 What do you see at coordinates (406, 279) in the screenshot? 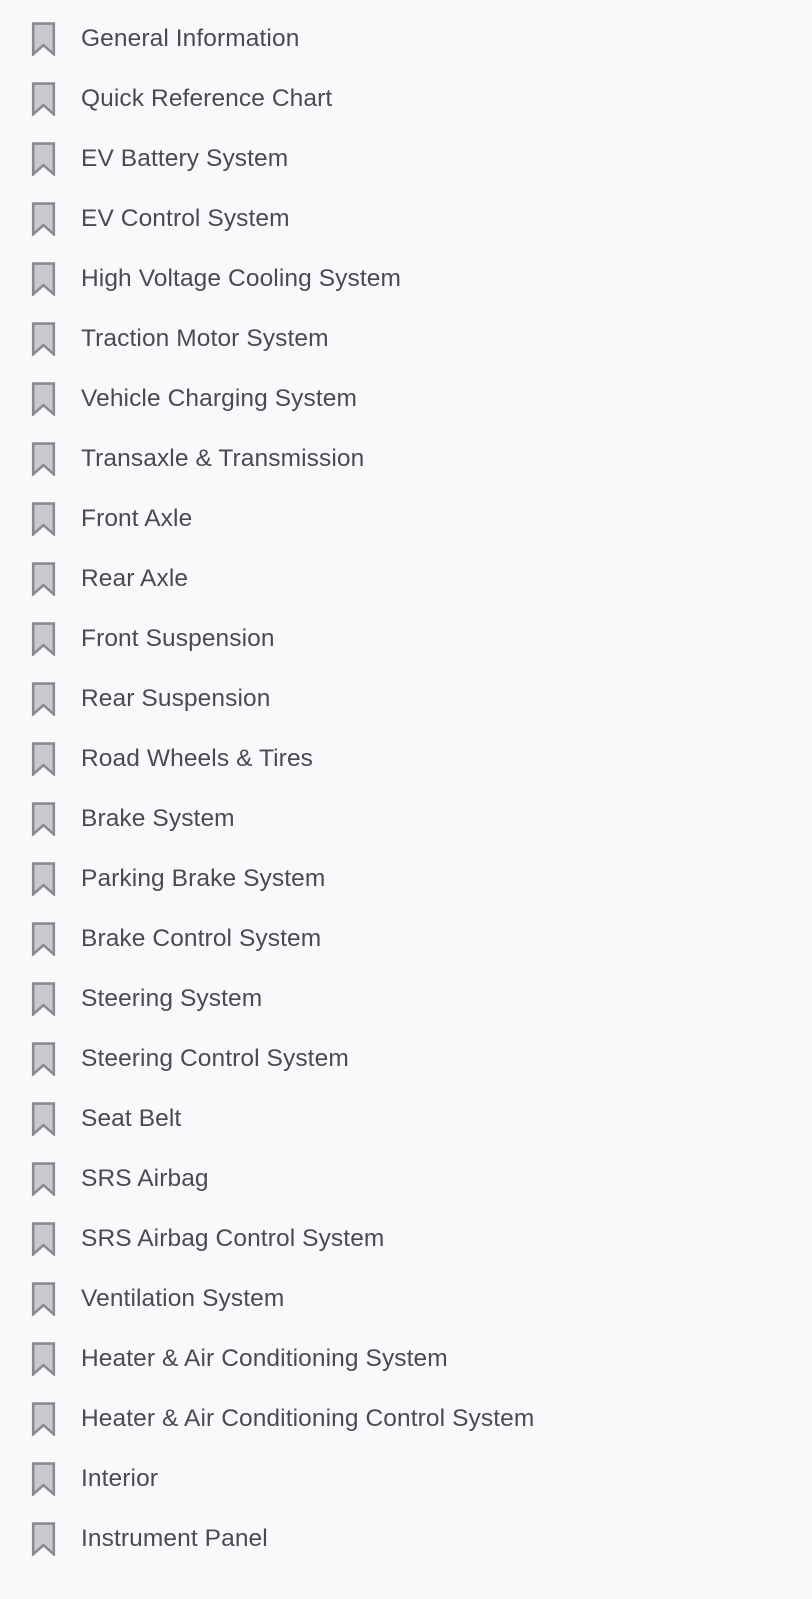
I see `bookmark-list-item: High Voltage Cooling System` at bounding box center [406, 279].